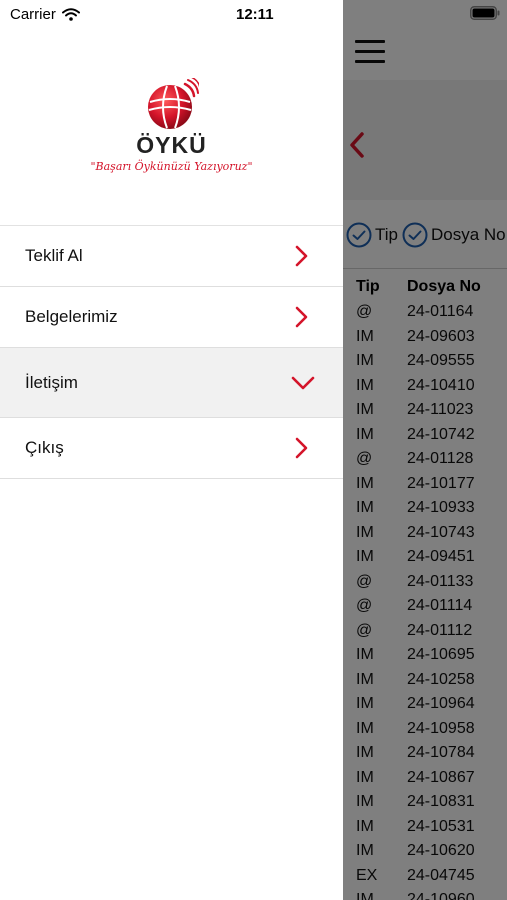 Image resolution: width=507 pixels, height=900 pixels. I want to click on menu-item-teklif-al: Teklif Al, so click(171, 256).